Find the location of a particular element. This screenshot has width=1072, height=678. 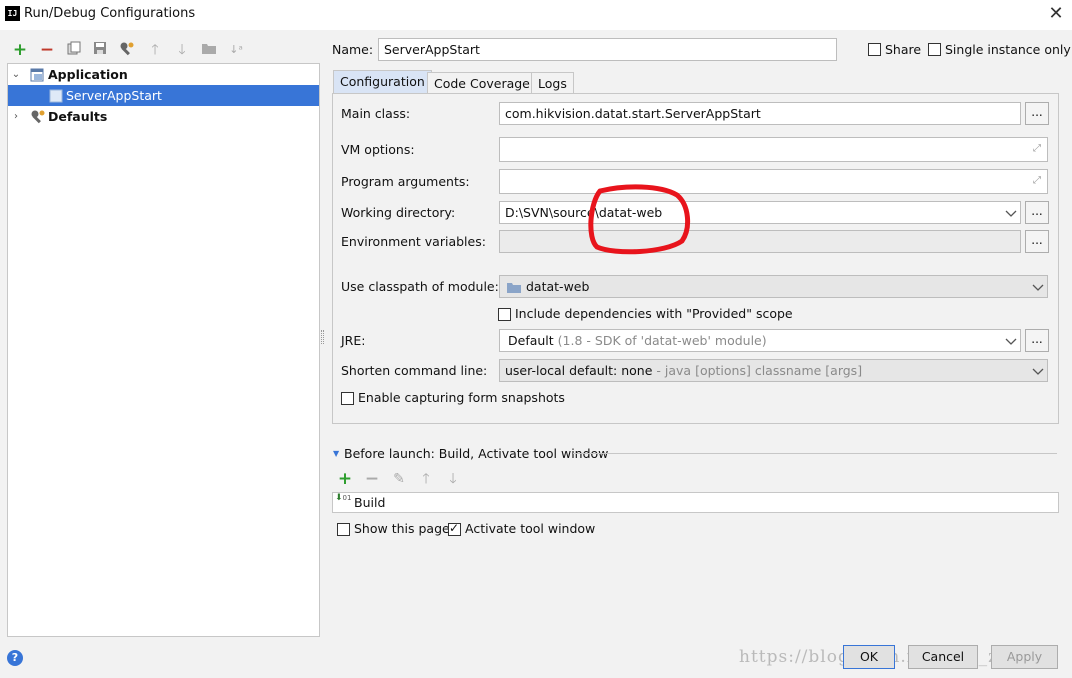

tree-label-serverappstart: ServerAppStart is located at coordinates (114, 95).